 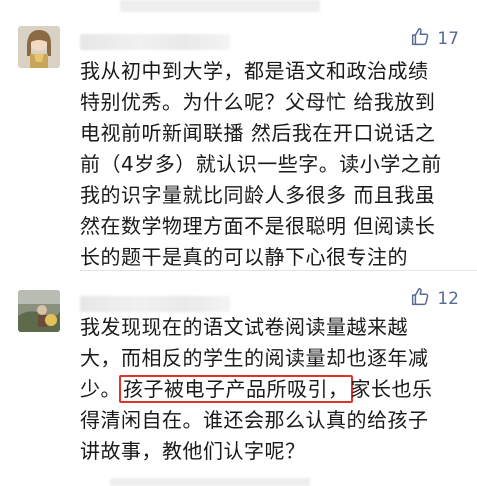 What do you see at coordinates (254, 358) in the screenshot?
I see `text-line: 大，而相反的学生的阅读量却也逐年减` at bounding box center [254, 358].